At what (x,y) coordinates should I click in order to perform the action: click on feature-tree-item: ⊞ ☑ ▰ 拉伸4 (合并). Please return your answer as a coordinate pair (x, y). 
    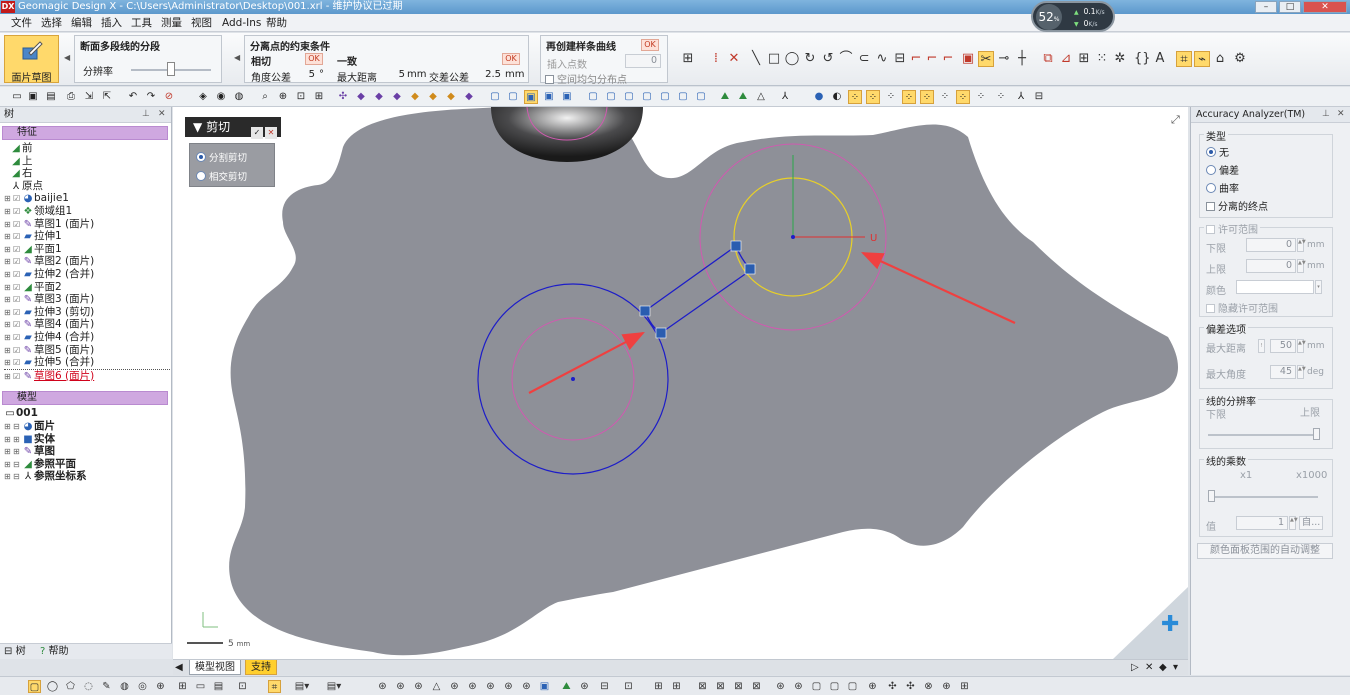
    Looking at the image, I should click on (49, 337).